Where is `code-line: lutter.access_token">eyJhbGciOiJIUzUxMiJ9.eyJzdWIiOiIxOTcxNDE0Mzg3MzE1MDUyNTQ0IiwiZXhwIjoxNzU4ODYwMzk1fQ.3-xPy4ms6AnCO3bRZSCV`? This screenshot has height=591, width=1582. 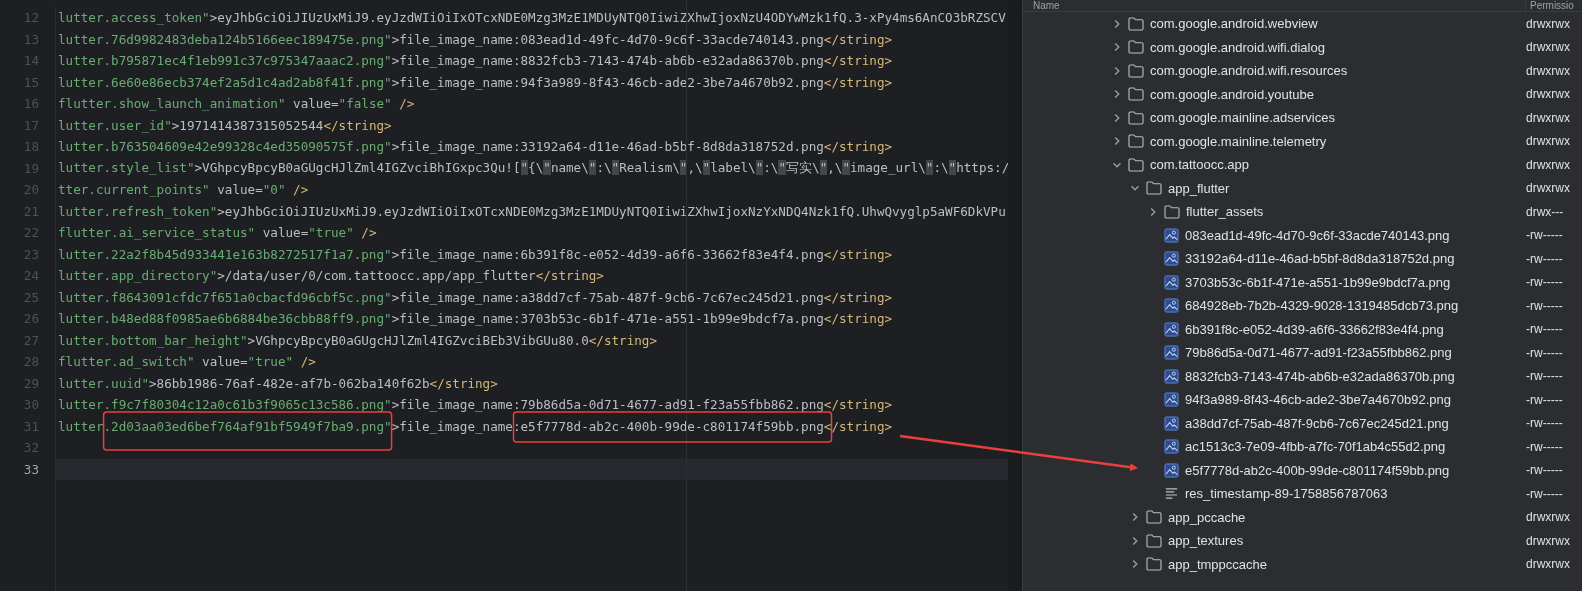
code-line: lutter.access_token">eyJhbGciOiJIUzUxMiJ9.eyJzdWIiOiIxOTcxNDE0Mzg3MzE1MDUyNTQ0IiwiZXhwIjoxNzU4ODYwMzk1fQ.3-xPy4ms6AnCO3bRZSCV is located at coordinates (532, 18).